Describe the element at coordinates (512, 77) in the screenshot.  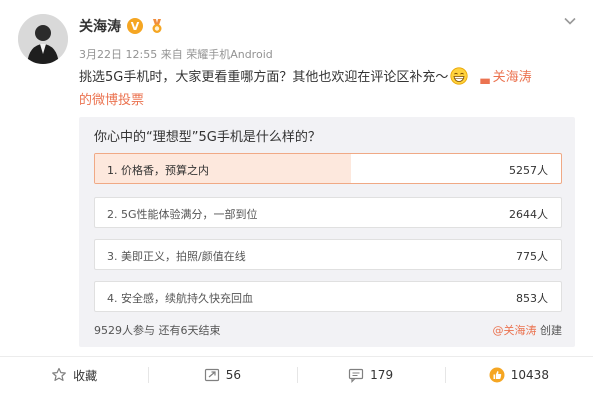
I see `vote-link-author: 关海涛` at that location.